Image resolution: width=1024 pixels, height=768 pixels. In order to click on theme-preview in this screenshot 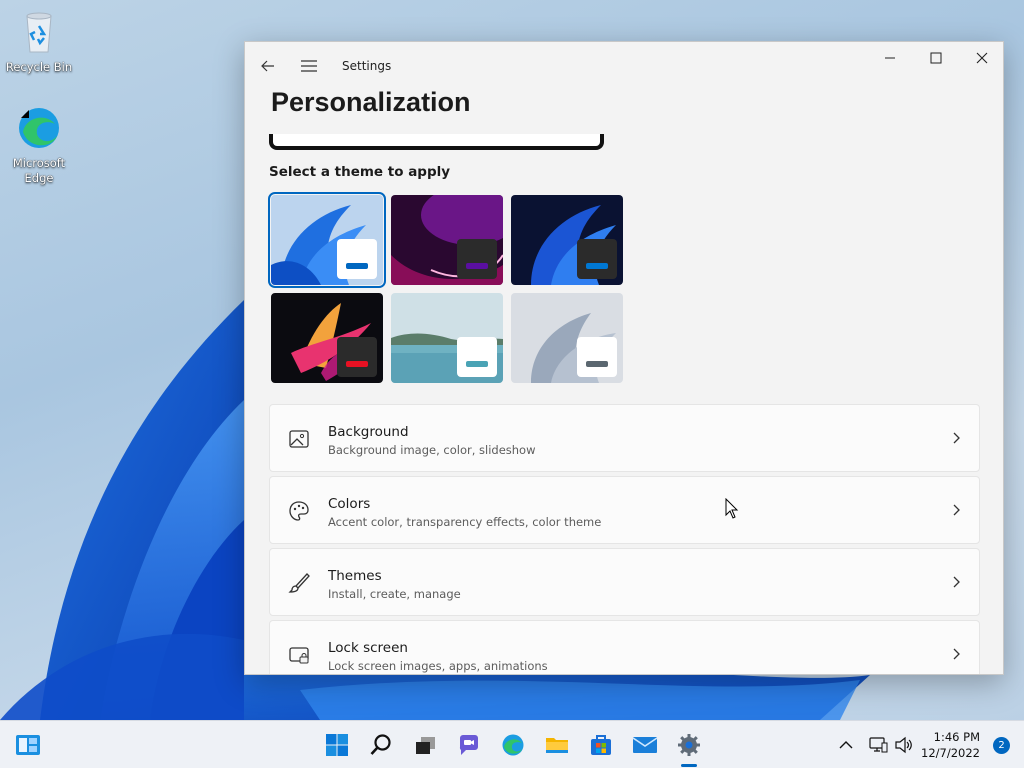, I will do `click(436, 142)`.